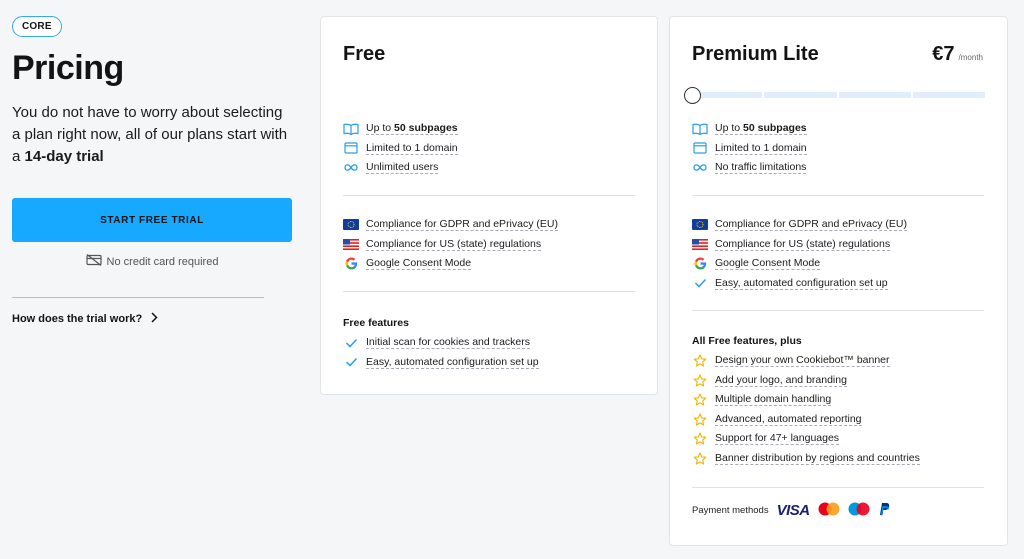 Image resolution: width=1024 pixels, height=559 pixels. I want to click on list-item-label: Initial scan for cookies and trackers, so click(448, 343).